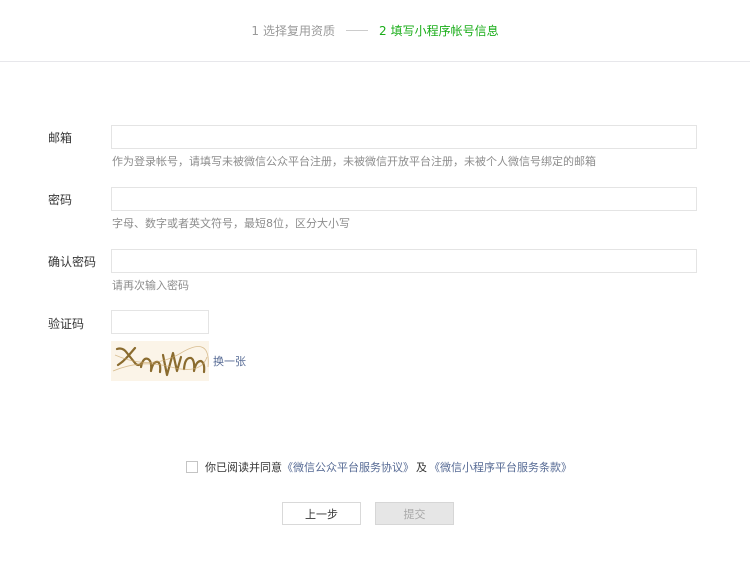 This screenshot has width=750, height=566. Describe the element at coordinates (444, 31) in the screenshot. I see `step-2-label: 填写小程序帐号信息` at that location.